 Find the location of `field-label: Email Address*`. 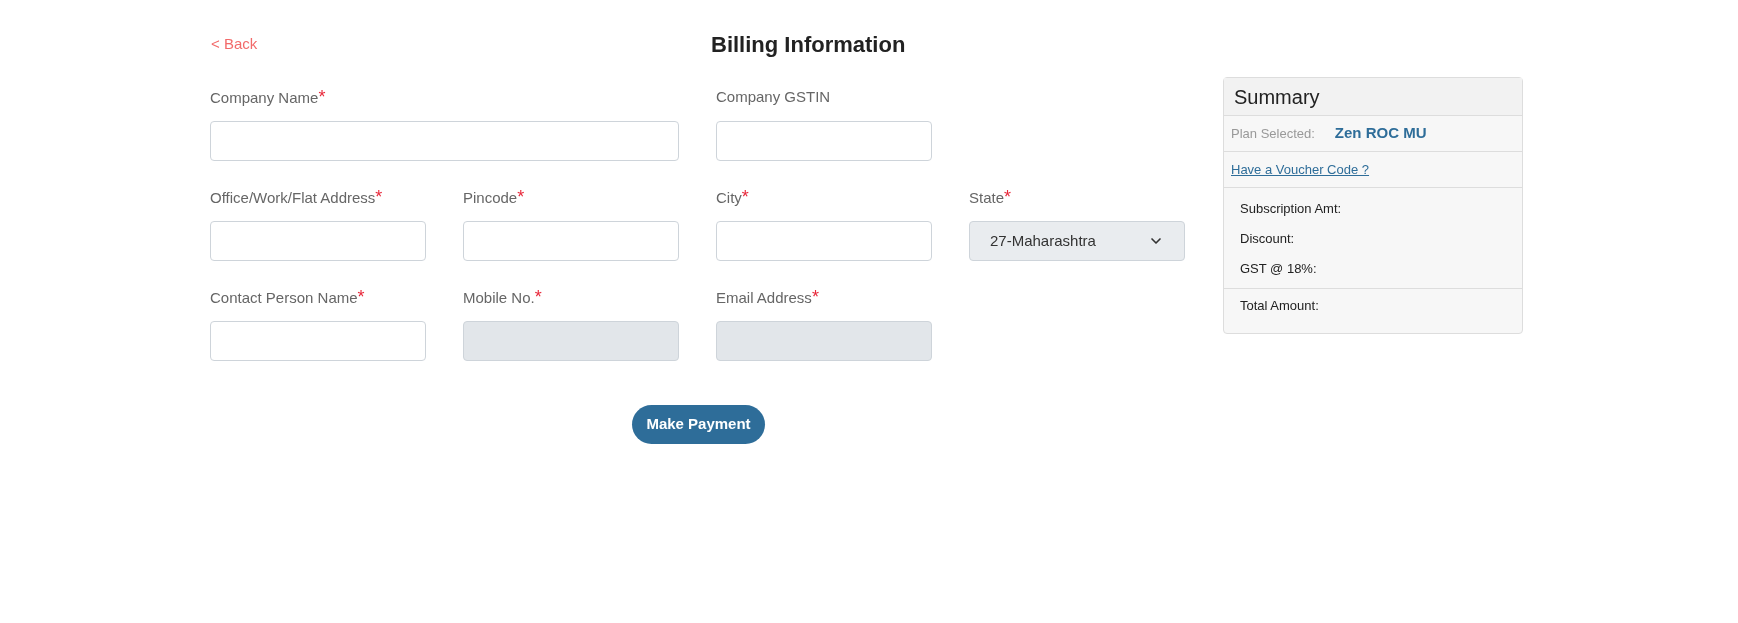

field-label: Email Address* is located at coordinates (768, 297).